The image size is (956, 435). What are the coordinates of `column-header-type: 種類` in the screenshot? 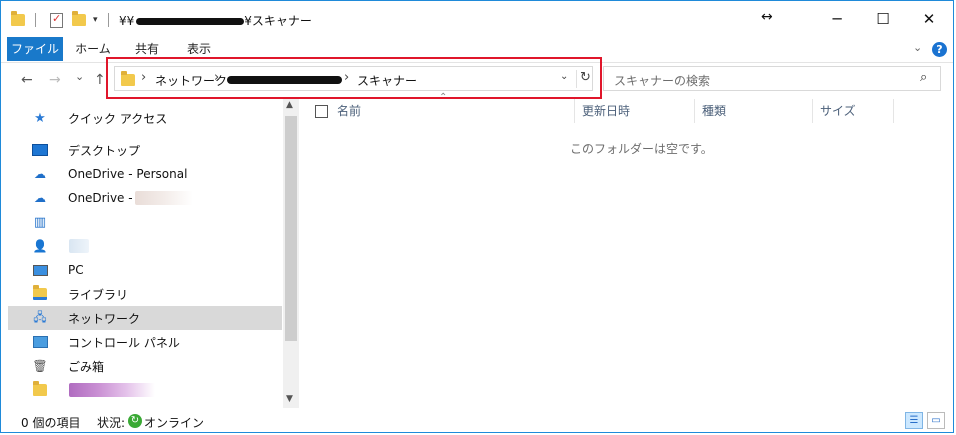 It's located at (714, 111).